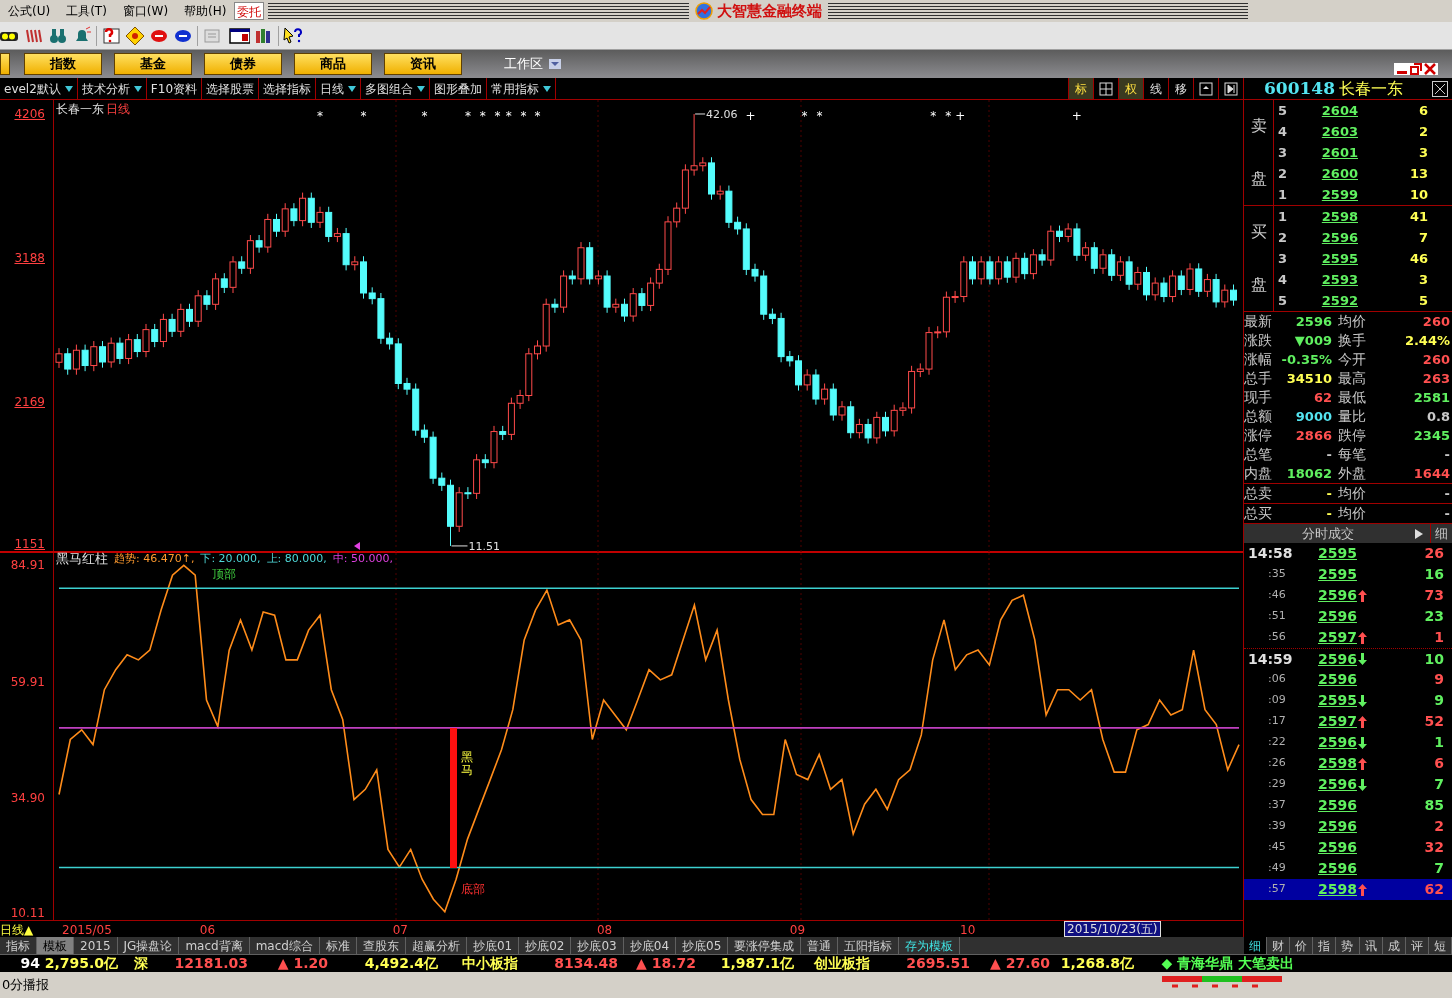 The height and width of the screenshot is (998, 1452). What do you see at coordinates (1302, 945) in the screenshot?
I see `panel-tab: 价` at bounding box center [1302, 945].